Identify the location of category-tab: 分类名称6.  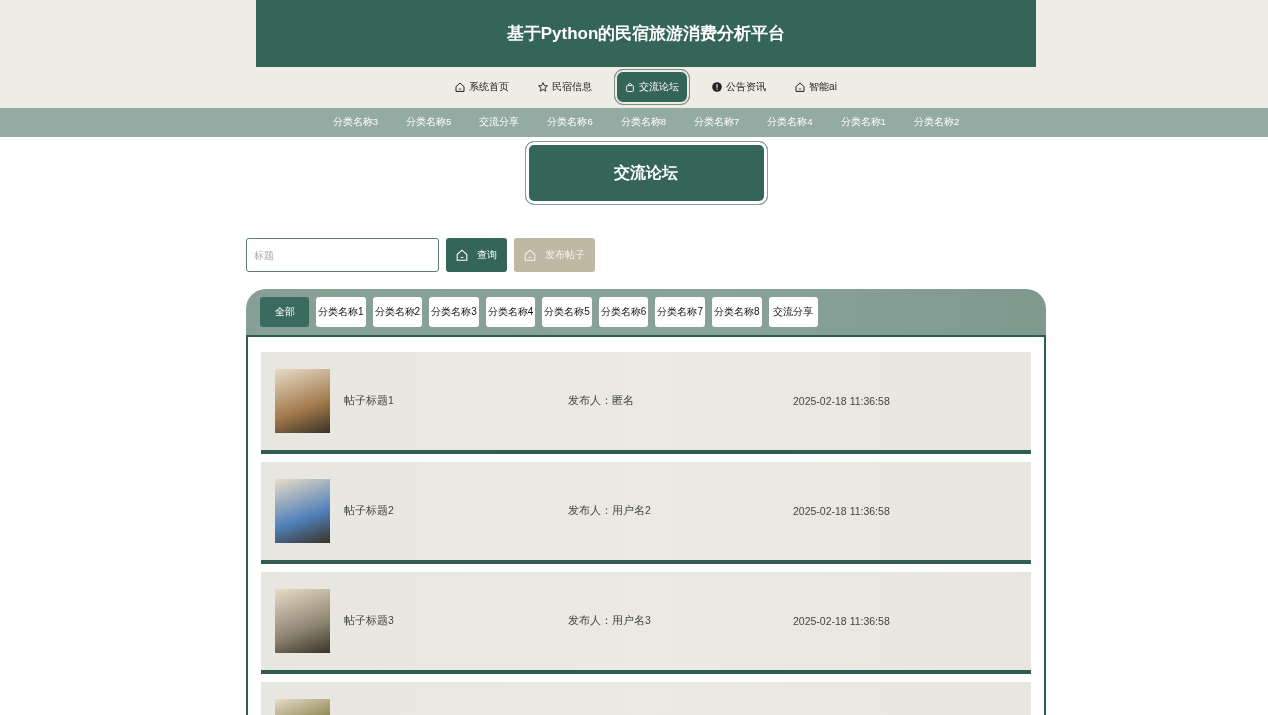
(623, 312).